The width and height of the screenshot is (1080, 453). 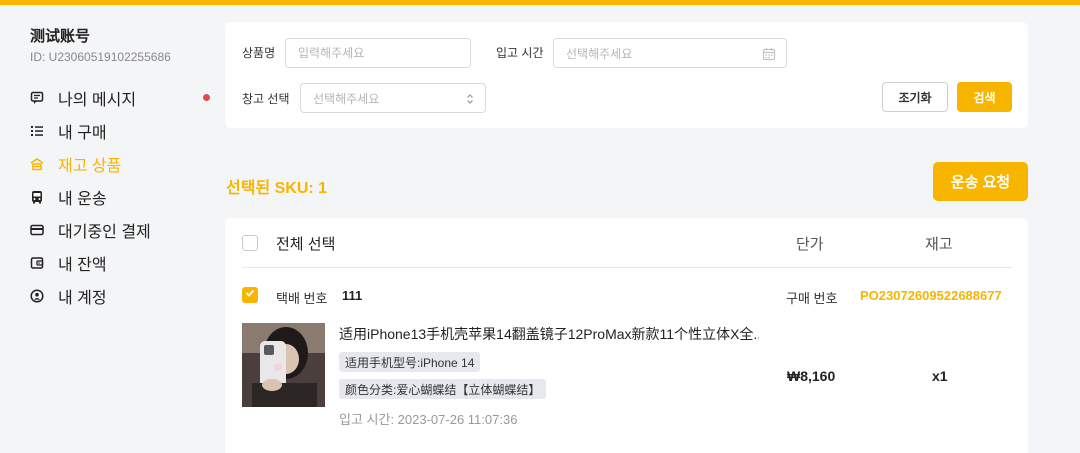 What do you see at coordinates (599, 53) in the screenshot?
I see `in-time-placeholder: 선택해주세요` at bounding box center [599, 53].